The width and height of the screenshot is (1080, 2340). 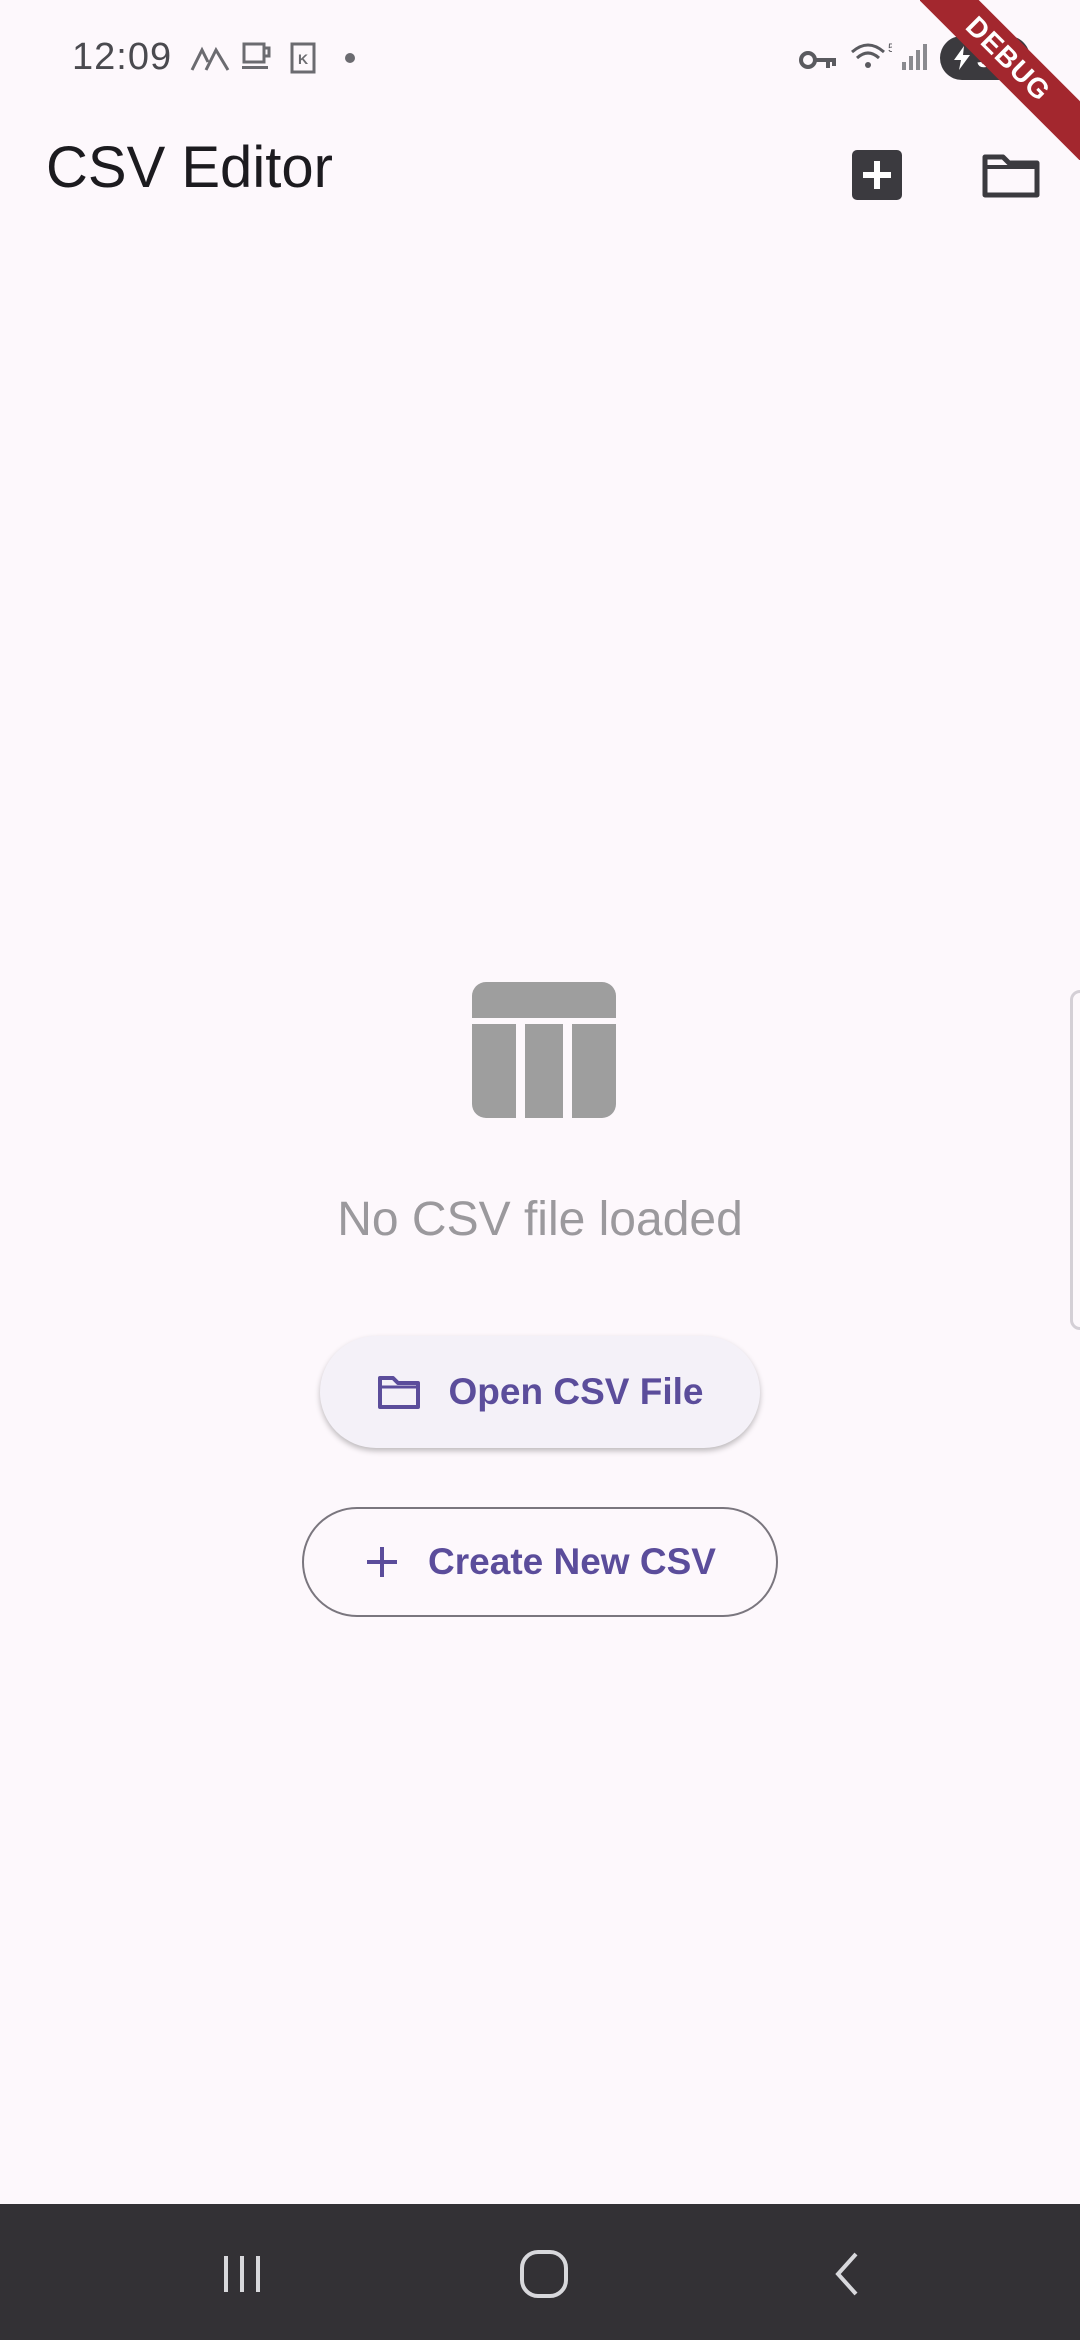 I want to click on back-button, so click(x=848, y=2274).